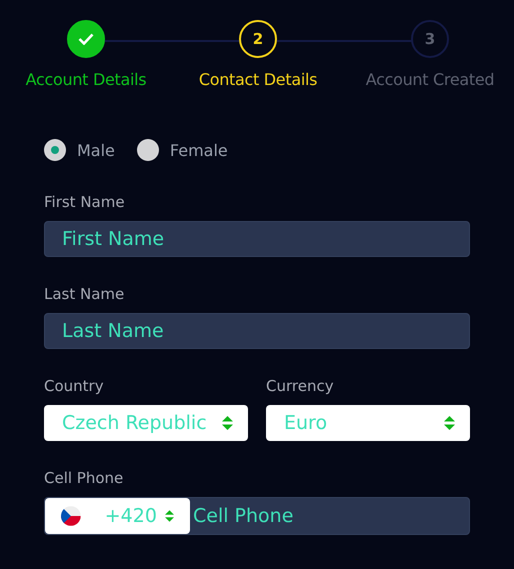 This screenshot has width=514, height=569. Describe the element at coordinates (257, 516) in the screenshot. I see `phone-field: +420 Cell Phone` at that location.